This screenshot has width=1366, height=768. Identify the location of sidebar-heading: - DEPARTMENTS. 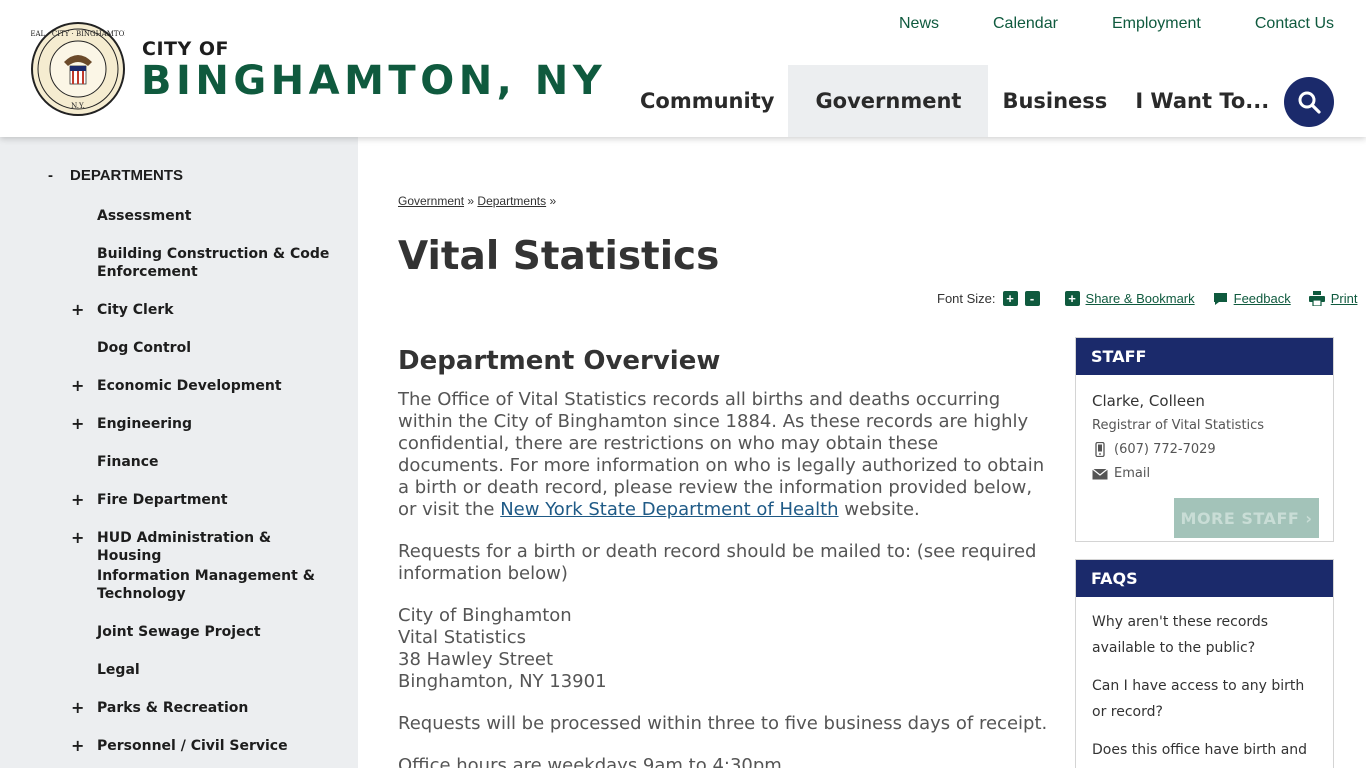
(115, 175).